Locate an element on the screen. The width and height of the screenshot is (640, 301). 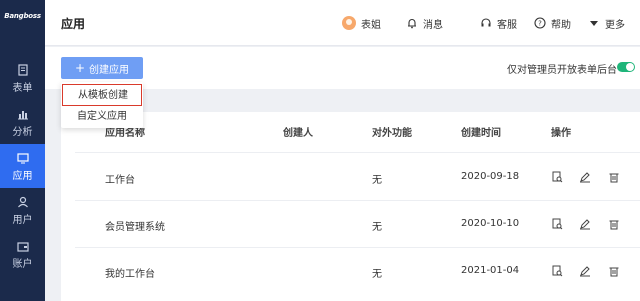
support-label: 客服 is located at coordinates (507, 25).